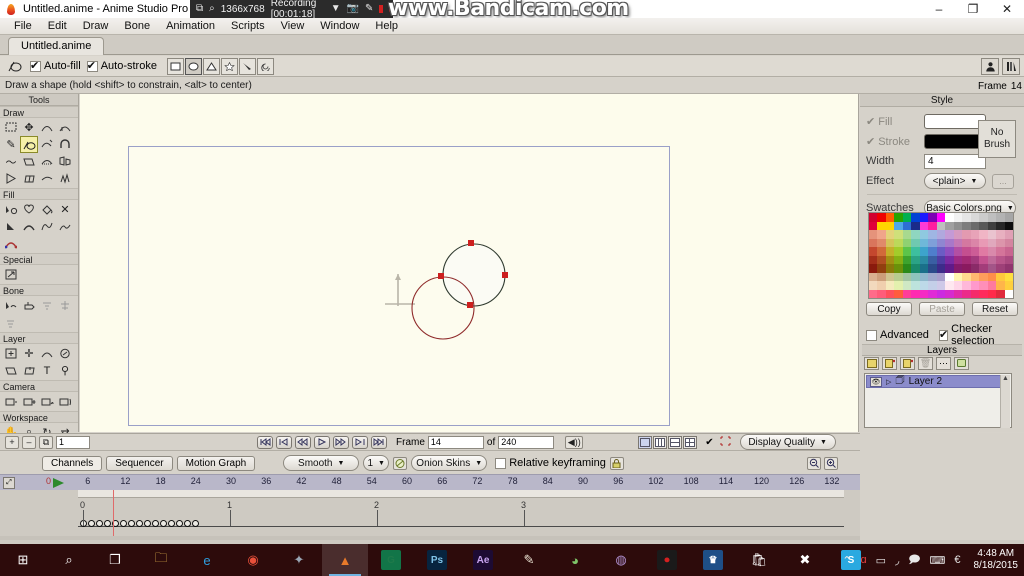 The height and width of the screenshot is (576, 1024). Describe the element at coordinates (161, 560) in the screenshot. I see `file-explorer-taskbar-button: 🗀` at that location.